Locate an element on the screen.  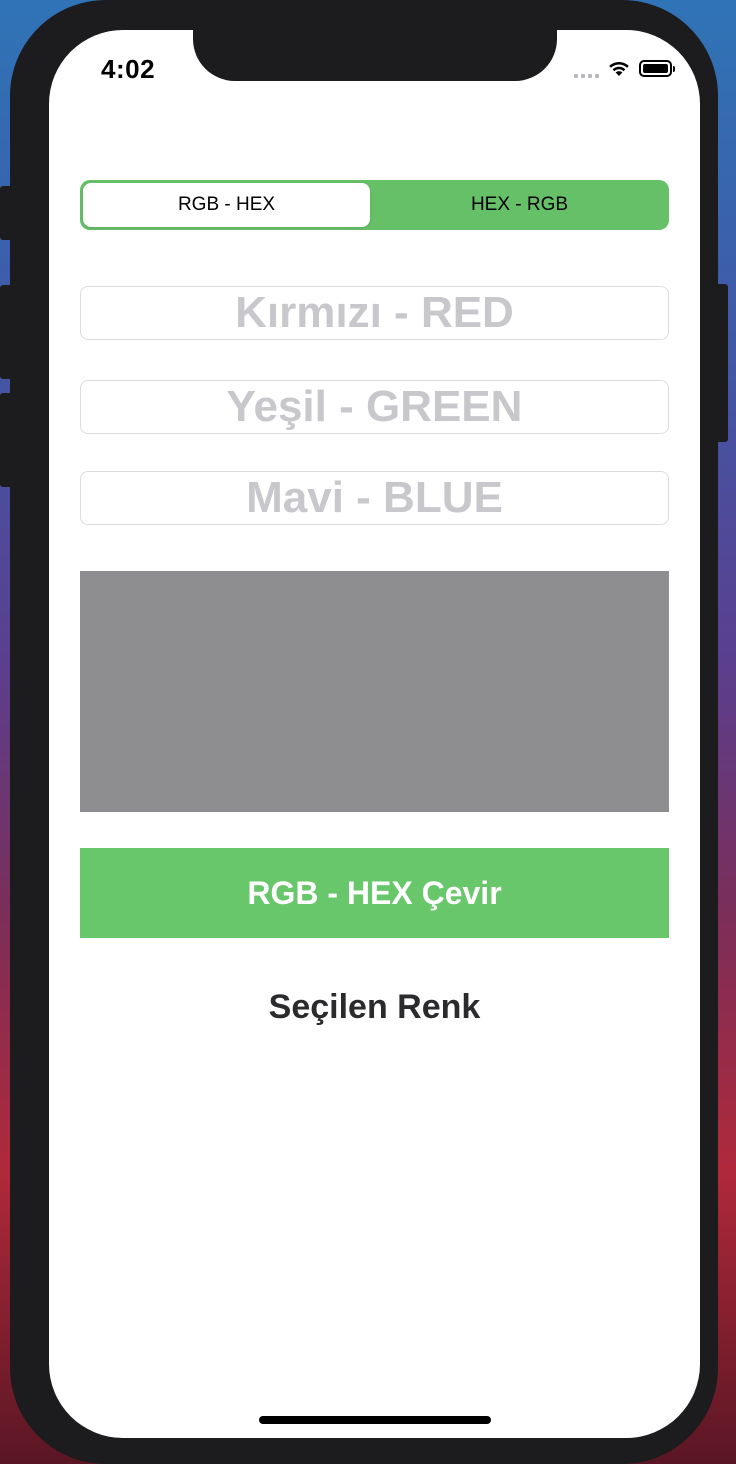
segment-rgb-hex: RGB - HEX is located at coordinates (226, 205).